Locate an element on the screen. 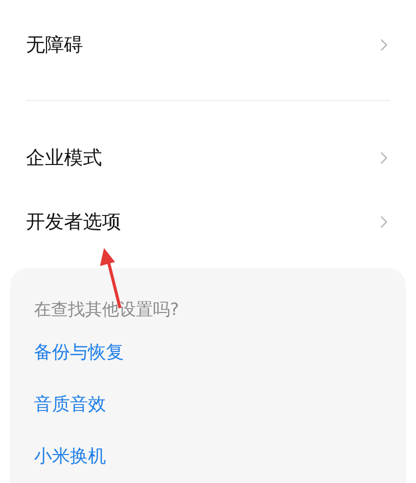  settings-item: 开发者选项 is located at coordinates (208, 222).